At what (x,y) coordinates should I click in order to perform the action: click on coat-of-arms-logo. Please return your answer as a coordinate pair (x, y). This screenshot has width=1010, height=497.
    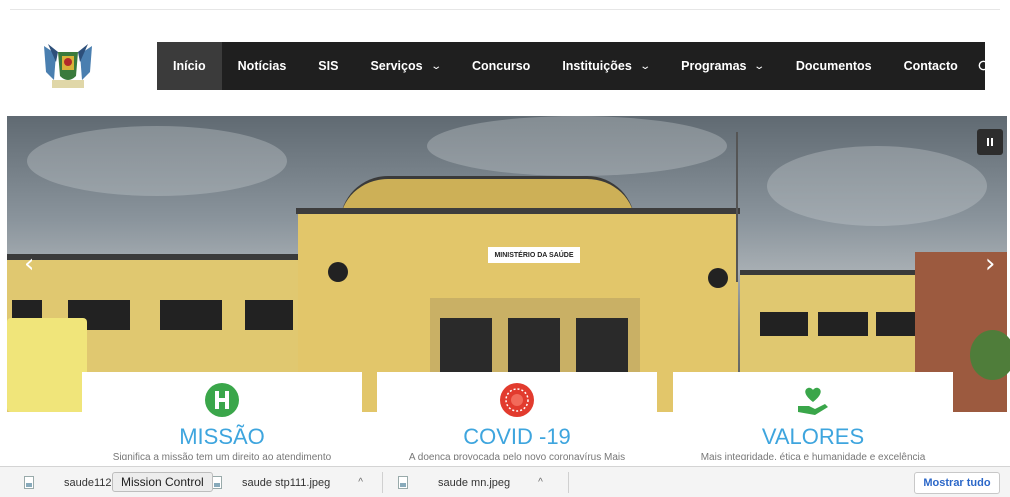
    Looking at the image, I should click on (68, 67).